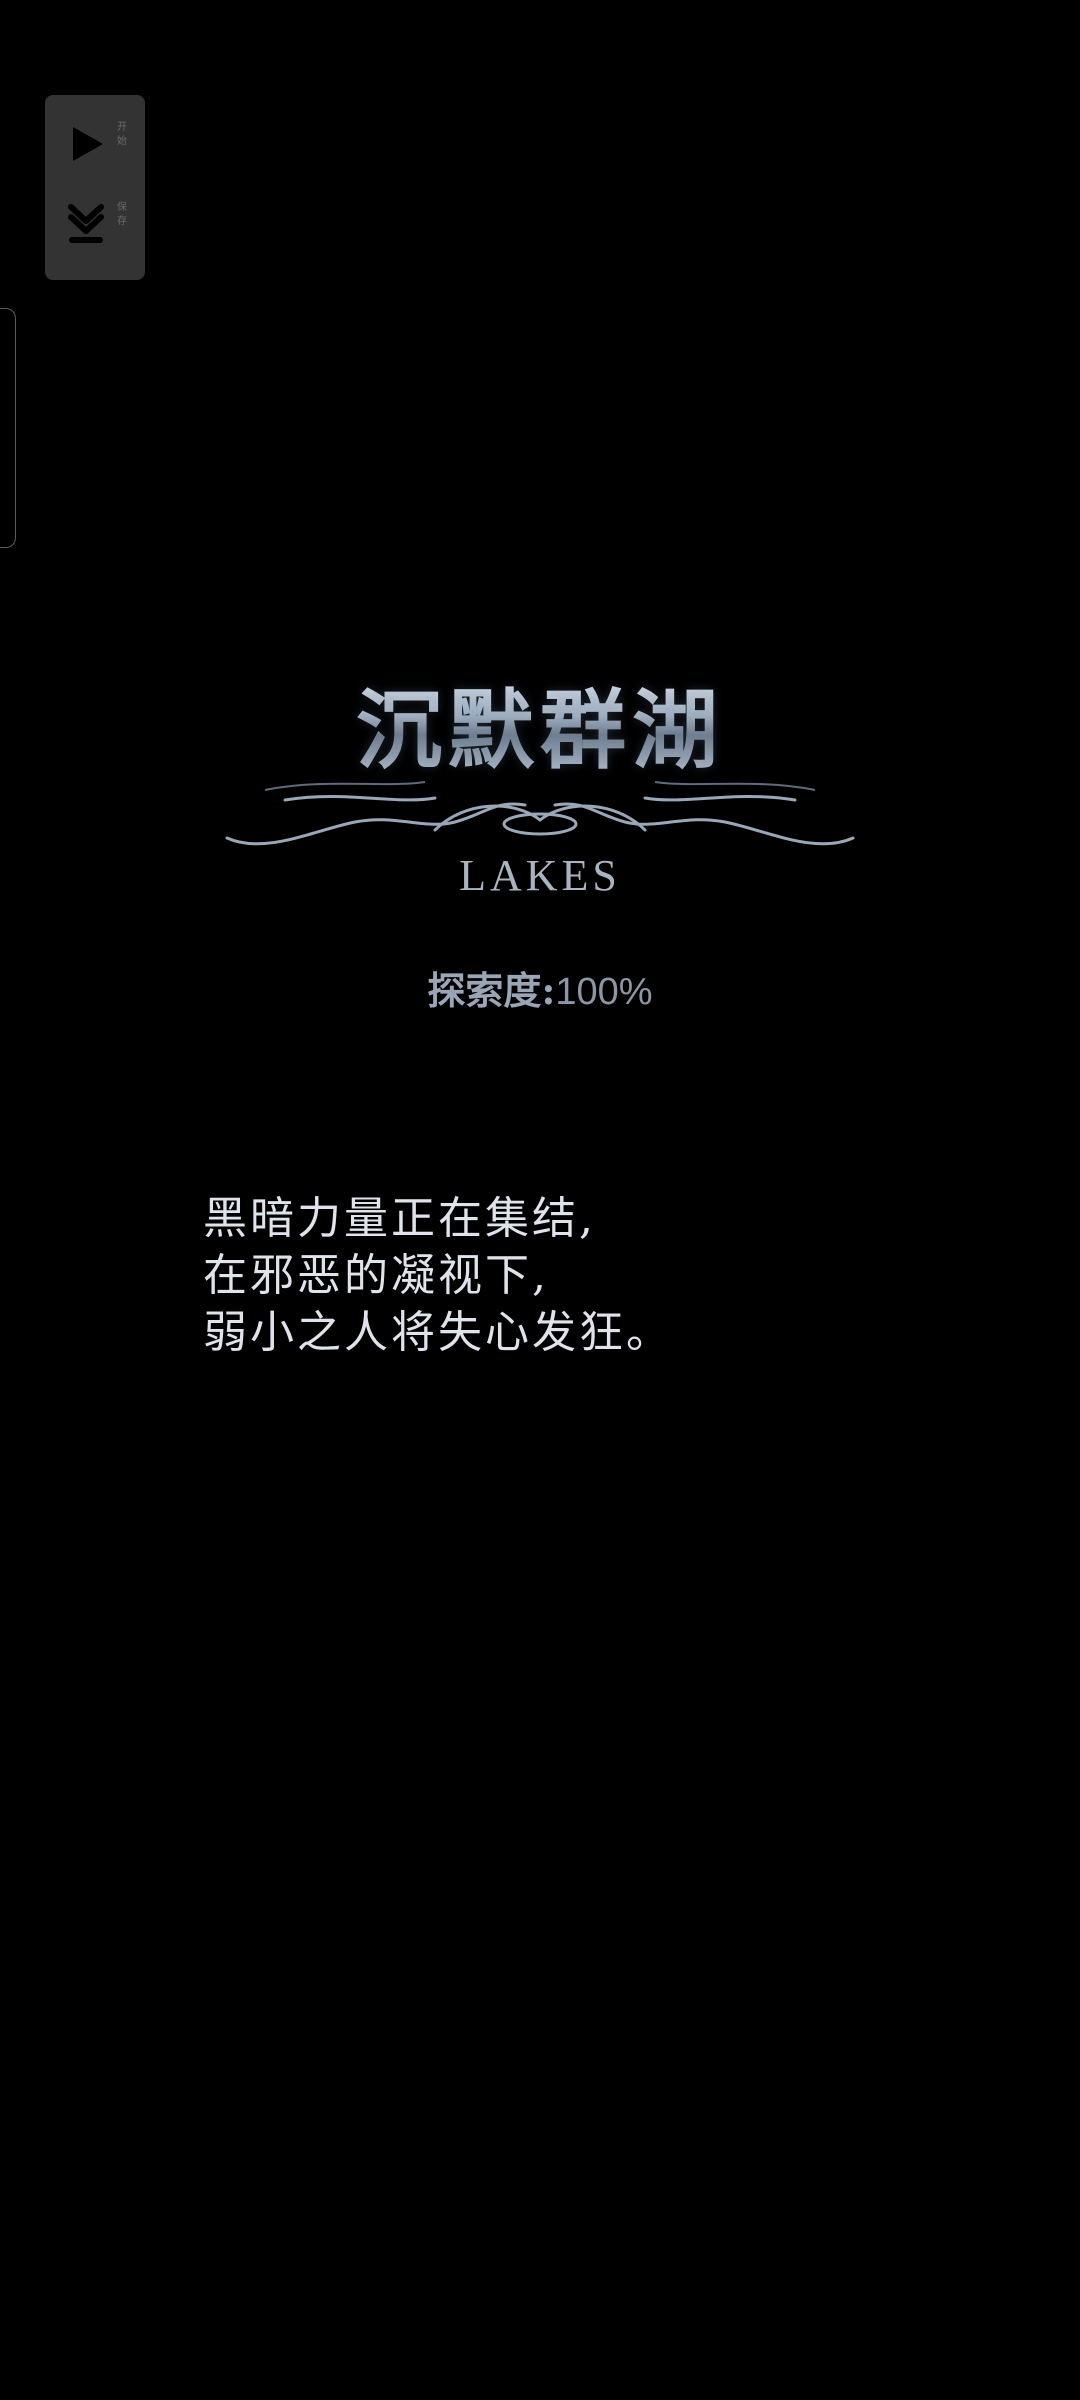 This screenshot has width=1080, height=2400. I want to click on area-description: 黑暗力量正在集结, 在邪恶的凝视下, 弱小之人将失心发狂。, so click(583, 1275).